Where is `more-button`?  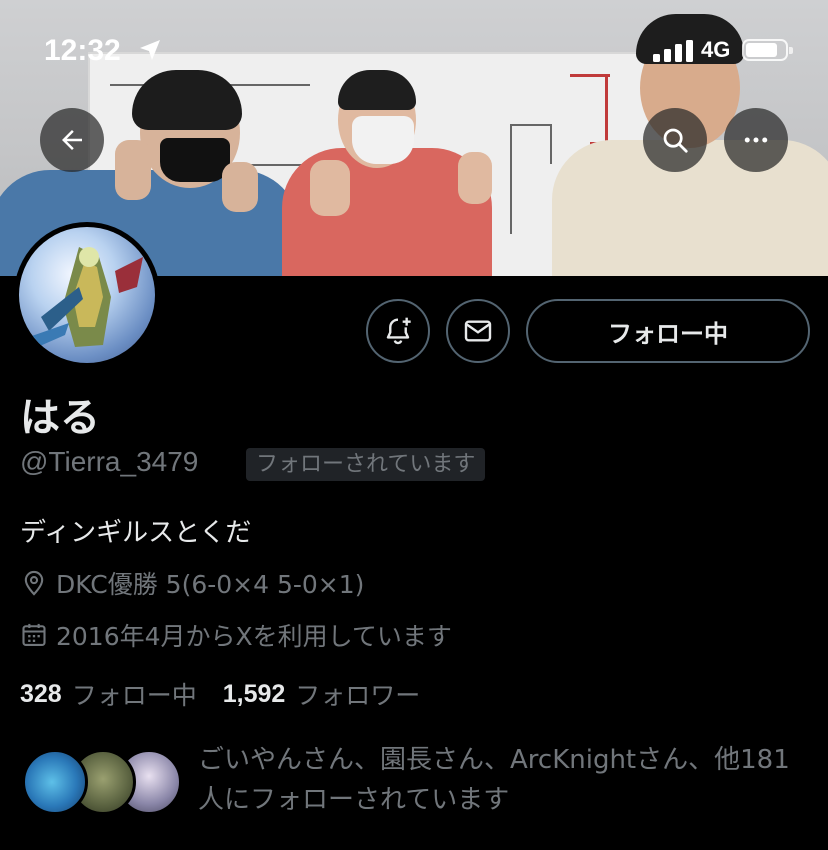
more-button is located at coordinates (756, 140).